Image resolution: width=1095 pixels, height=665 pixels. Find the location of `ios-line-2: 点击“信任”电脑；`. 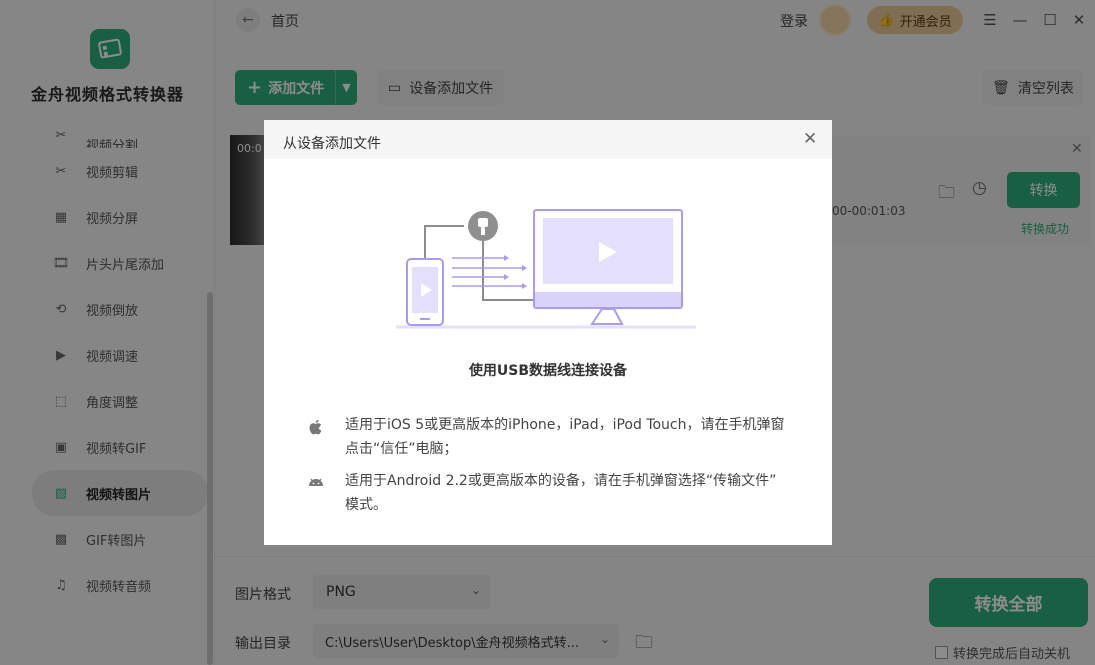

ios-line-2: 点击“信任”电脑； is located at coordinates (401, 449).